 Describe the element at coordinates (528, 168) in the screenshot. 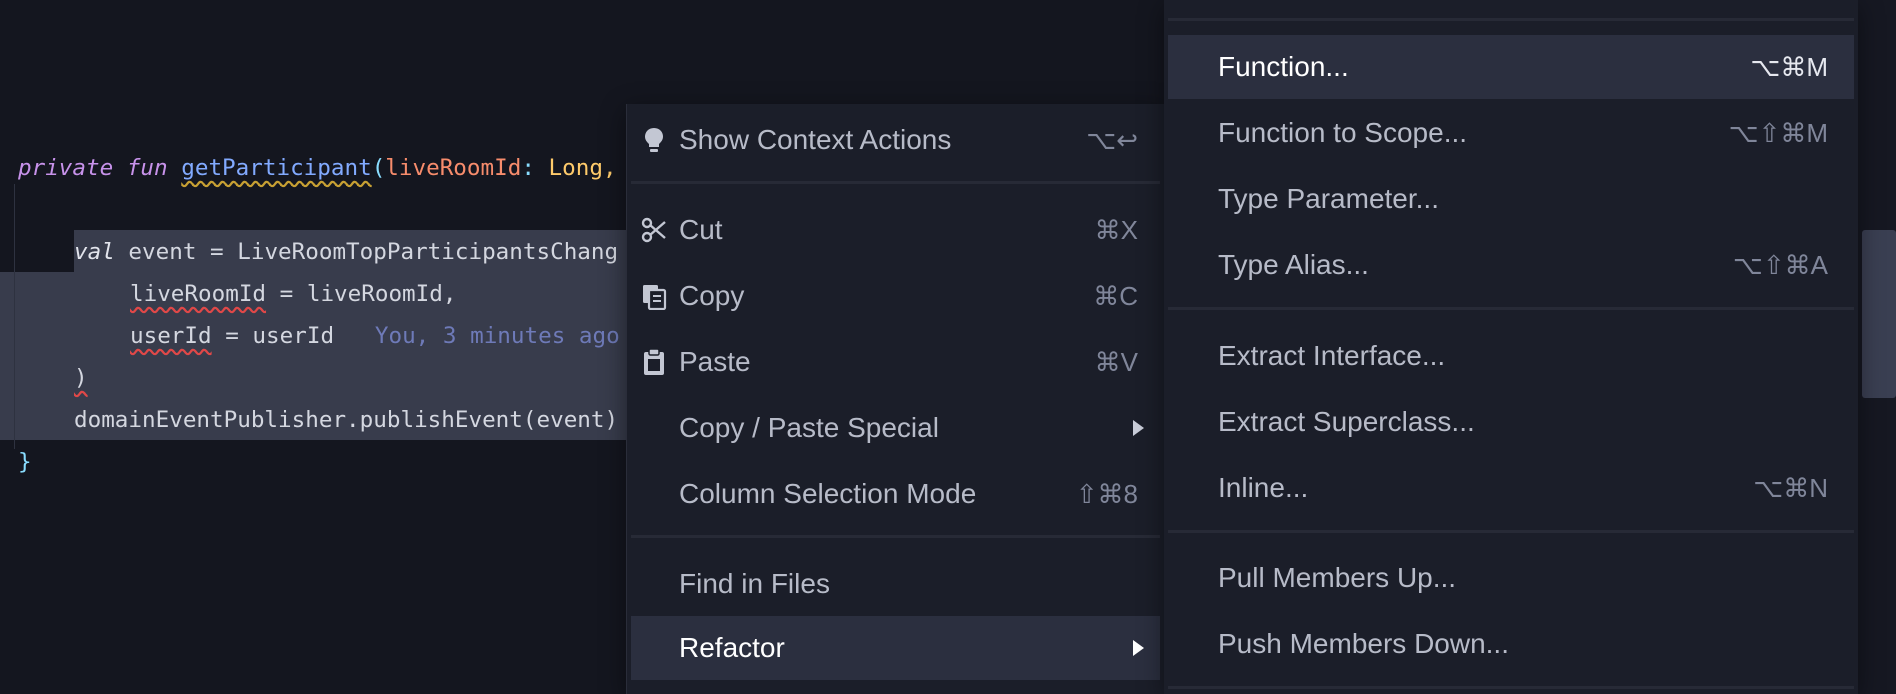

I see `colon: :` at that location.